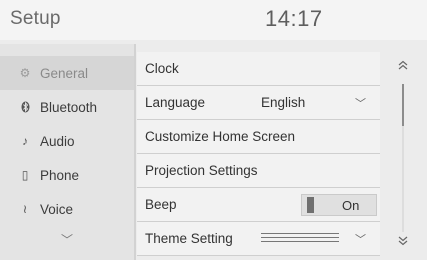 This screenshot has height=260, width=427. I want to click on toggle-state-label: On, so click(351, 205).